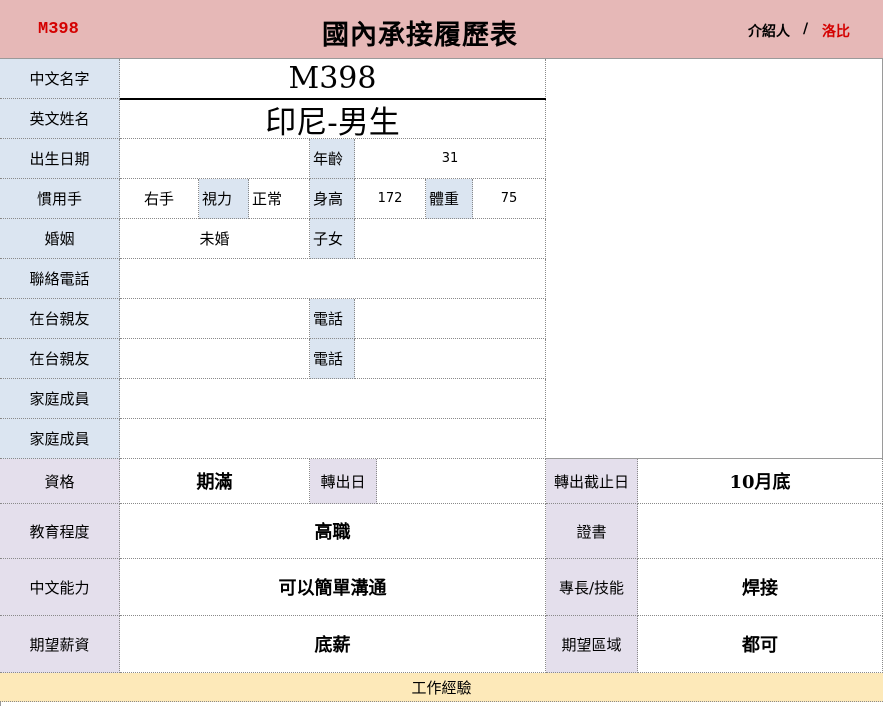 This screenshot has width=883, height=706. What do you see at coordinates (332, 239) in the screenshot?
I see `children-label: 子女` at bounding box center [332, 239].